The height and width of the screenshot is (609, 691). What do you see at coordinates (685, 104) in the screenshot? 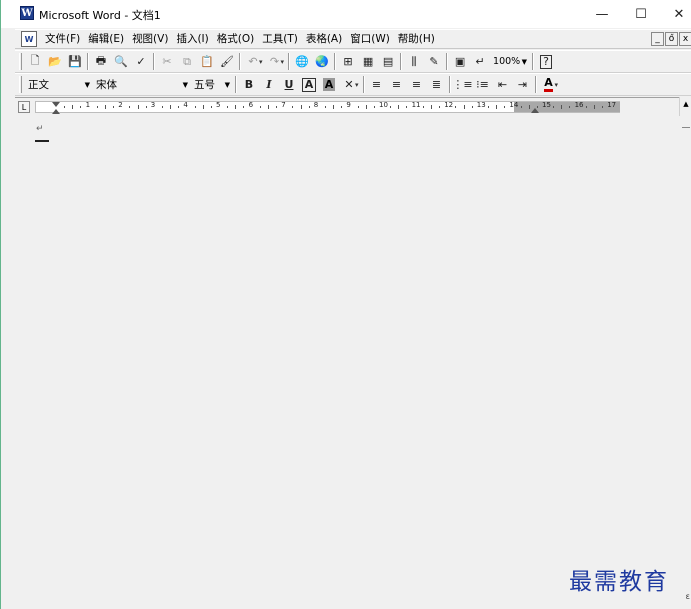
I see `scroll-up-icon: ▲` at bounding box center [685, 104].